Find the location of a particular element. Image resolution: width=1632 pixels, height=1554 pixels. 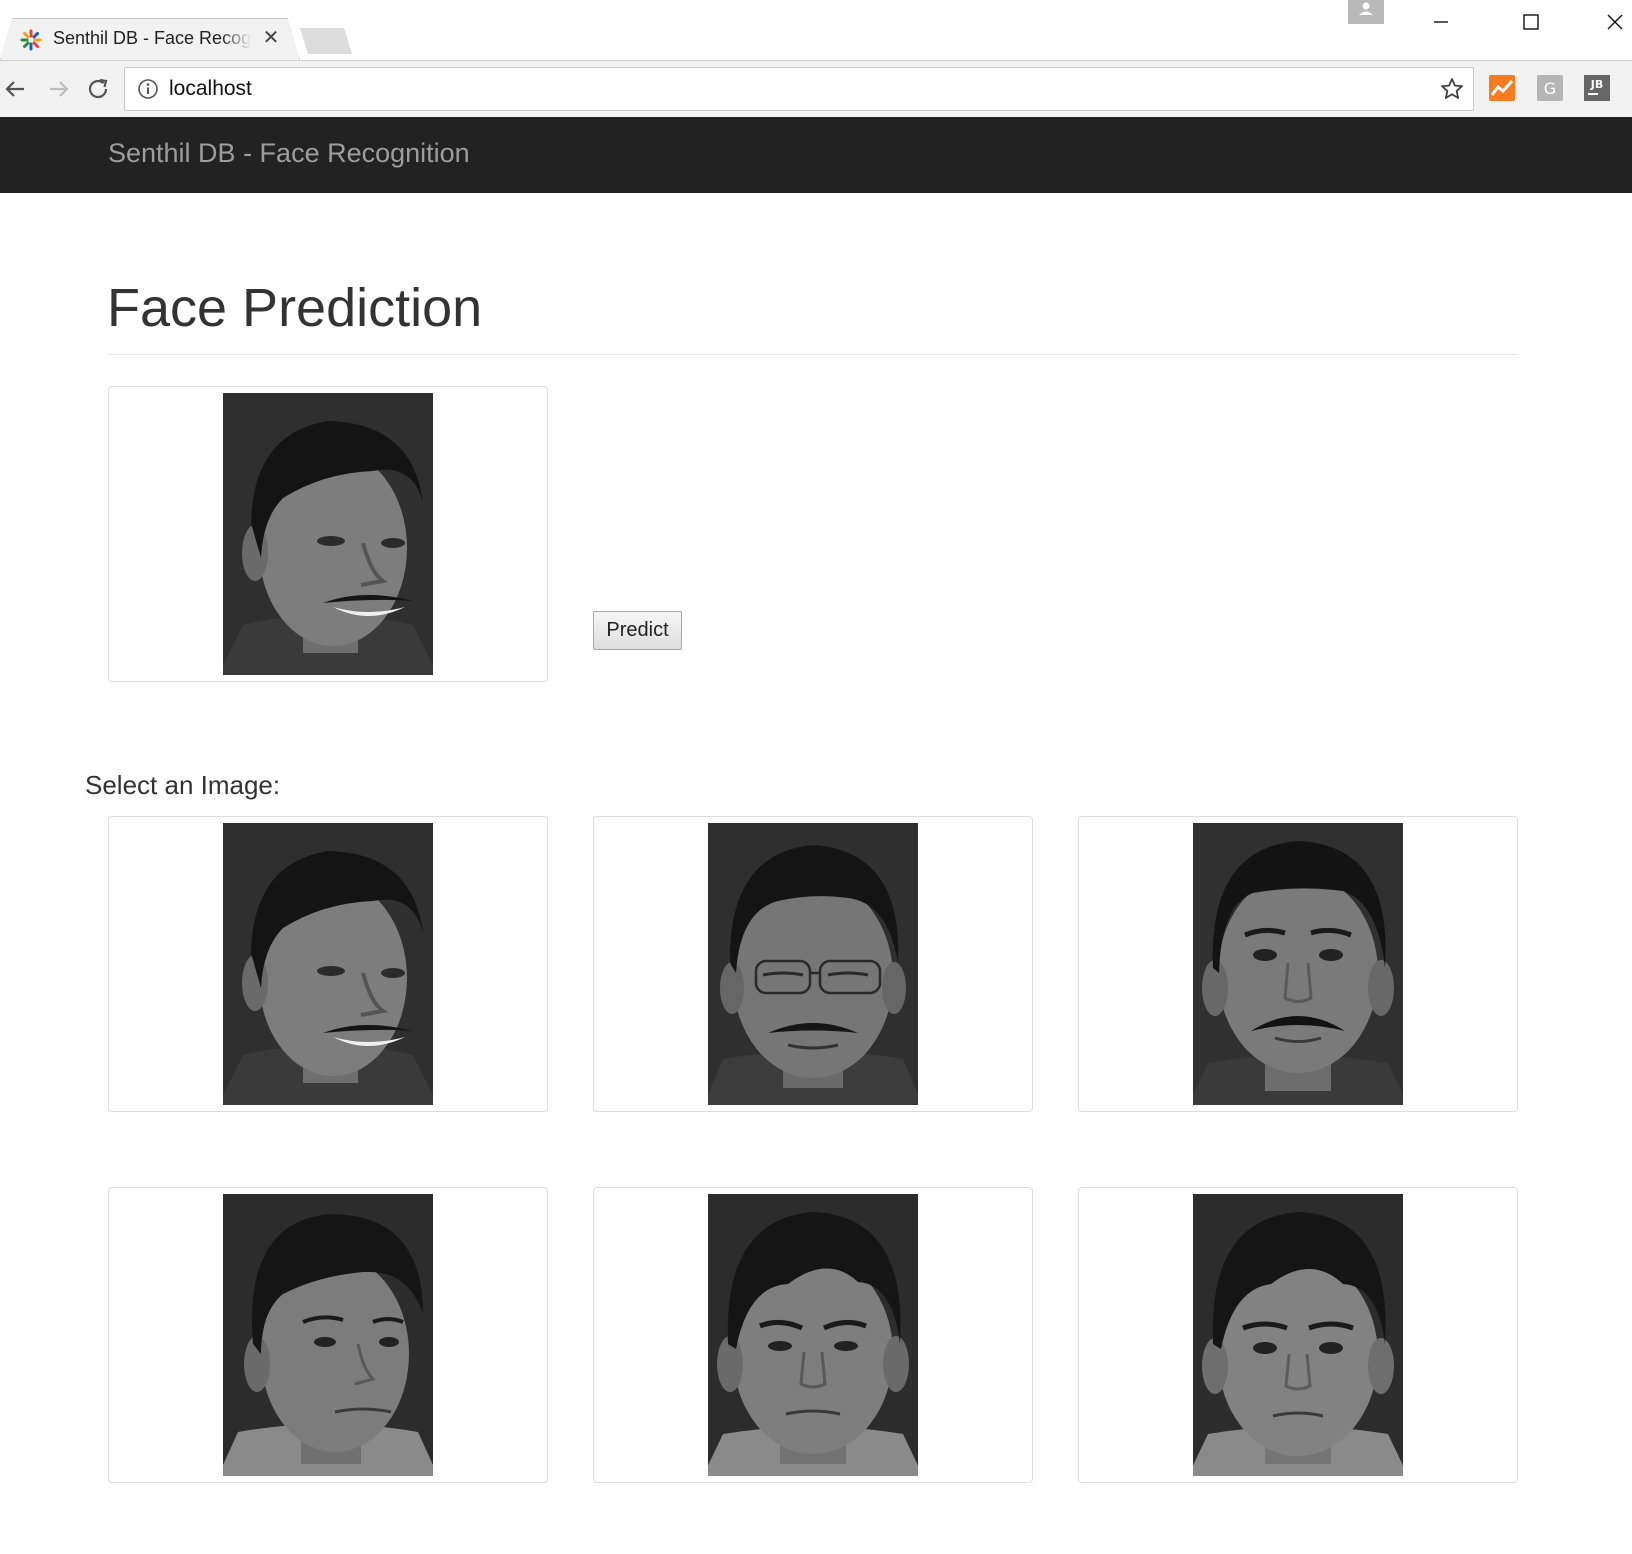

title-divider is located at coordinates (813, 354).